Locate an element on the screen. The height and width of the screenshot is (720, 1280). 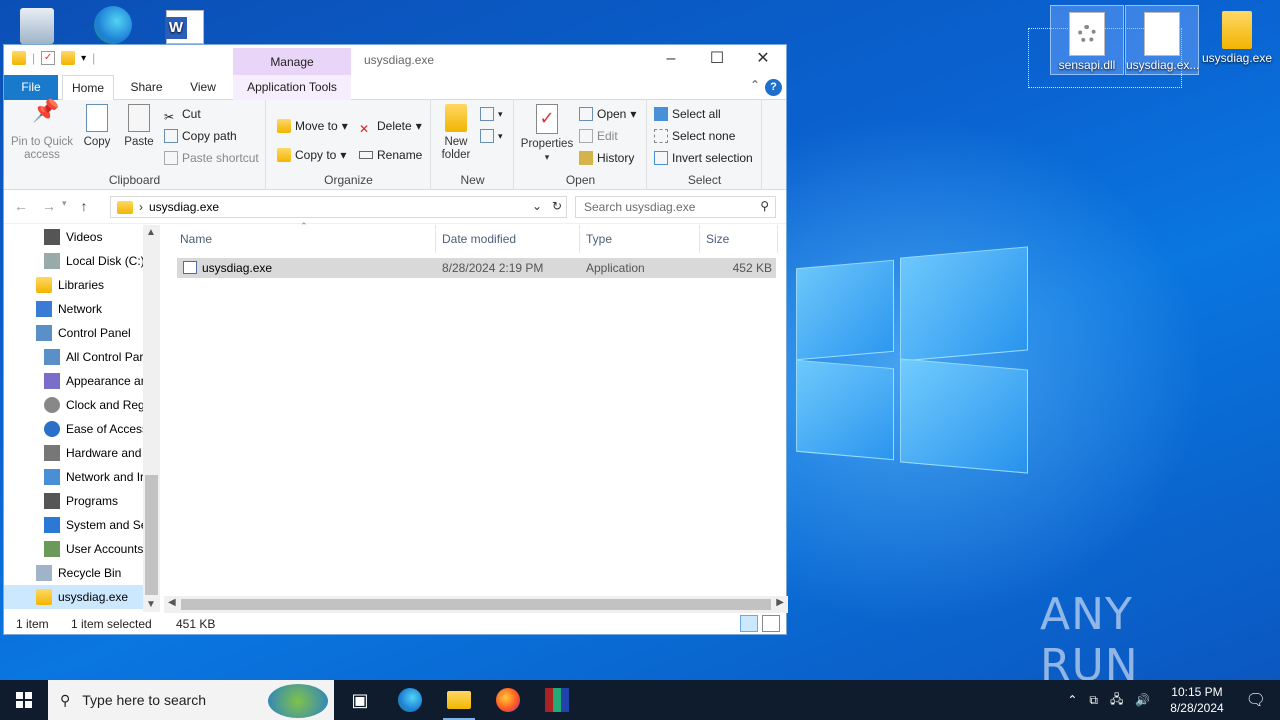
tab-application-tools: Application Tools is located at coordinates (292, 87).